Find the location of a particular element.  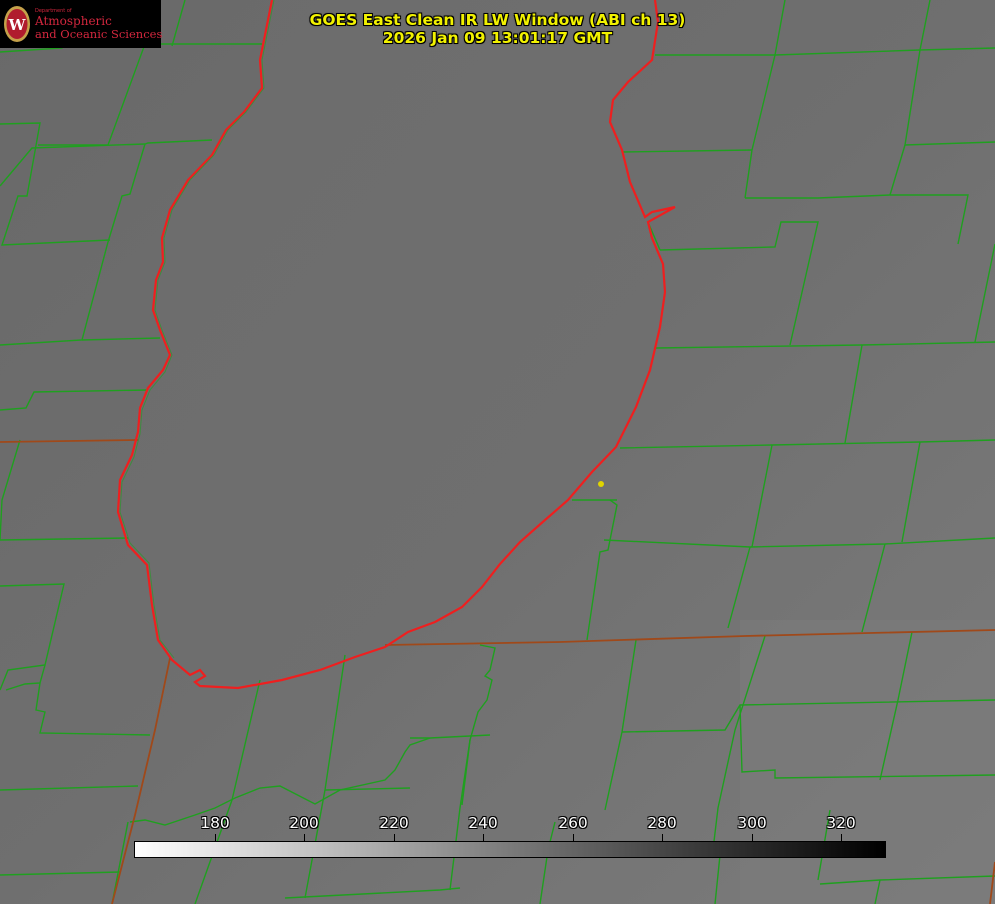

temperature-colorbar is located at coordinates (510, 849).